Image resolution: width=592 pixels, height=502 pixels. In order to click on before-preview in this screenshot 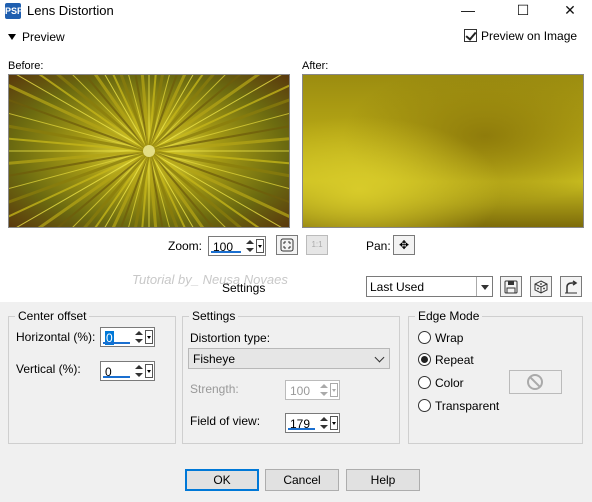, I will do `click(149, 151)`.